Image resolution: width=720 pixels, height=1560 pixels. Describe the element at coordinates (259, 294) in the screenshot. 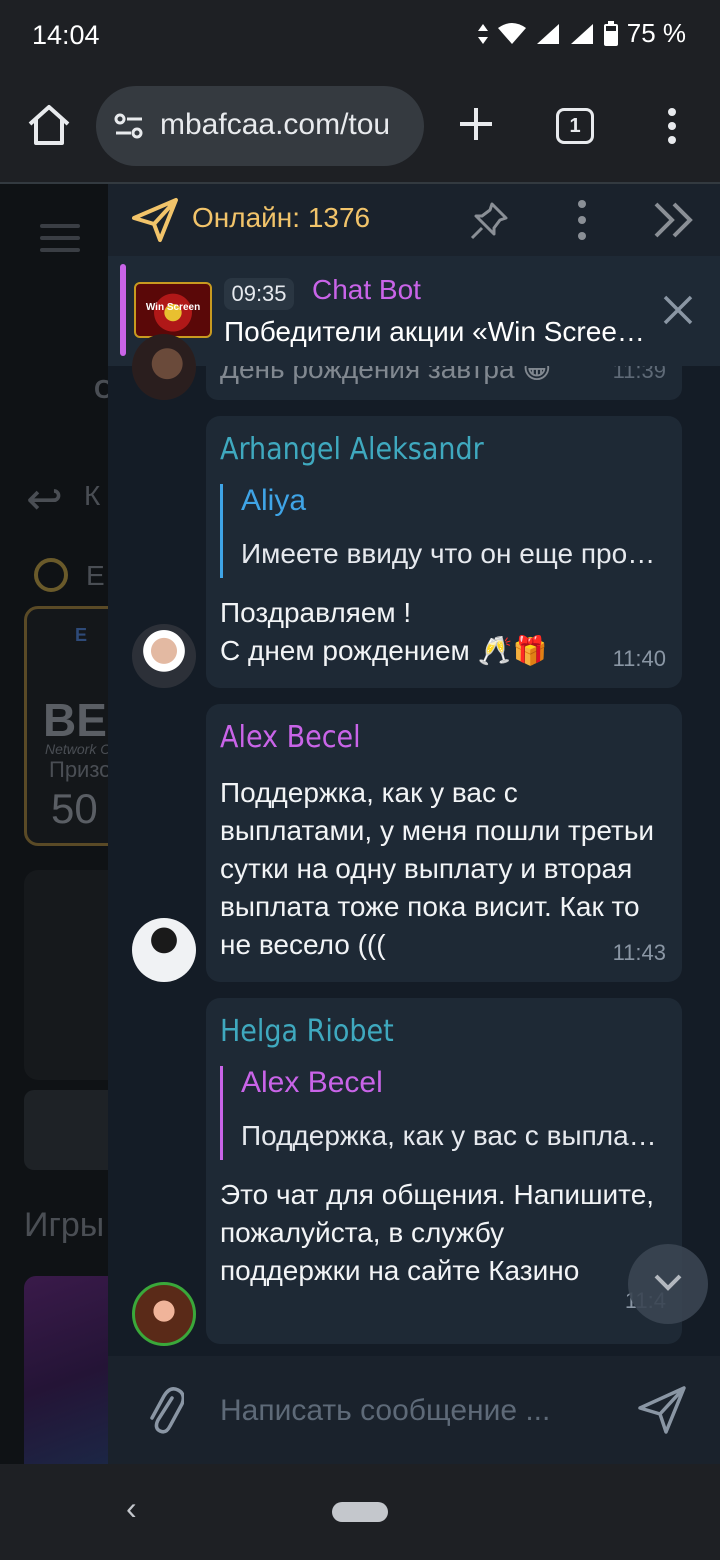

I see `pinned-time: 09:35` at that location.